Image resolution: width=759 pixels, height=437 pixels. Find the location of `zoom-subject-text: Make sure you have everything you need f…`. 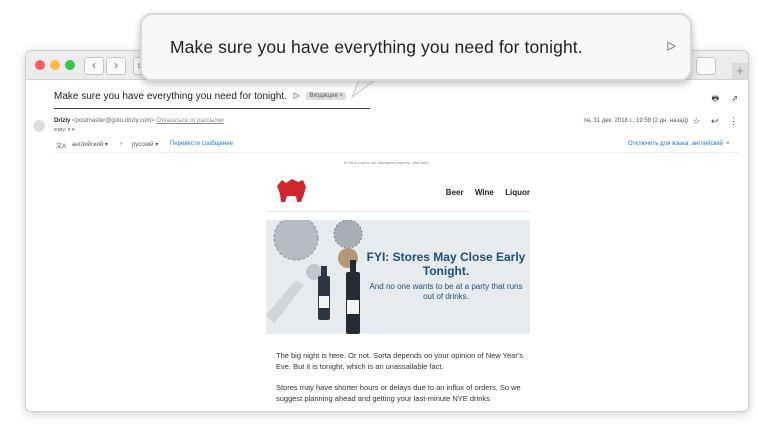

zoom-subject-text: Make sure you have everything you need f… is located at coordinates (376, 47).